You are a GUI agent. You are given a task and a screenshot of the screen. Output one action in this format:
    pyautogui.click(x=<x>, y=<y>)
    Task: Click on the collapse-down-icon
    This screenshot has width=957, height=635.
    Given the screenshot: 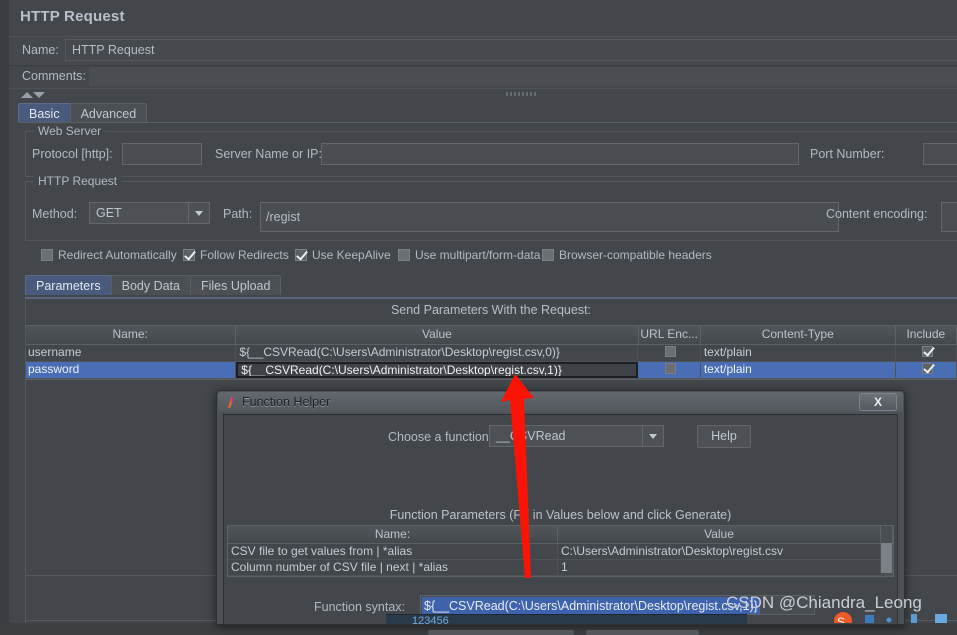 What is the action you would take?
    pyautogui.click(x=39, y=95)
    